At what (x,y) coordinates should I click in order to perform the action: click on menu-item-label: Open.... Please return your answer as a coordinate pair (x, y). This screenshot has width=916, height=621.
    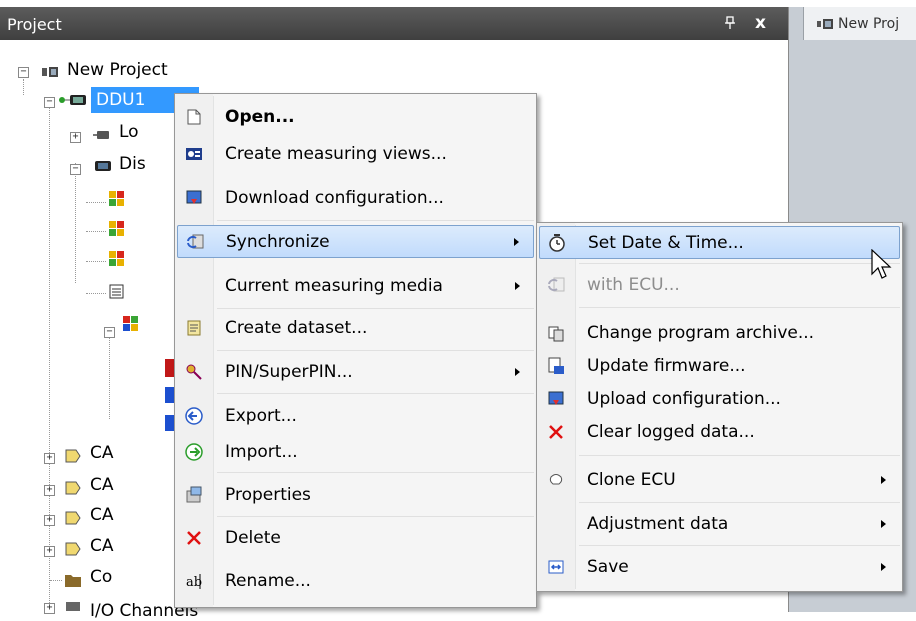
    Looking at the image, I should click on (260, 117).